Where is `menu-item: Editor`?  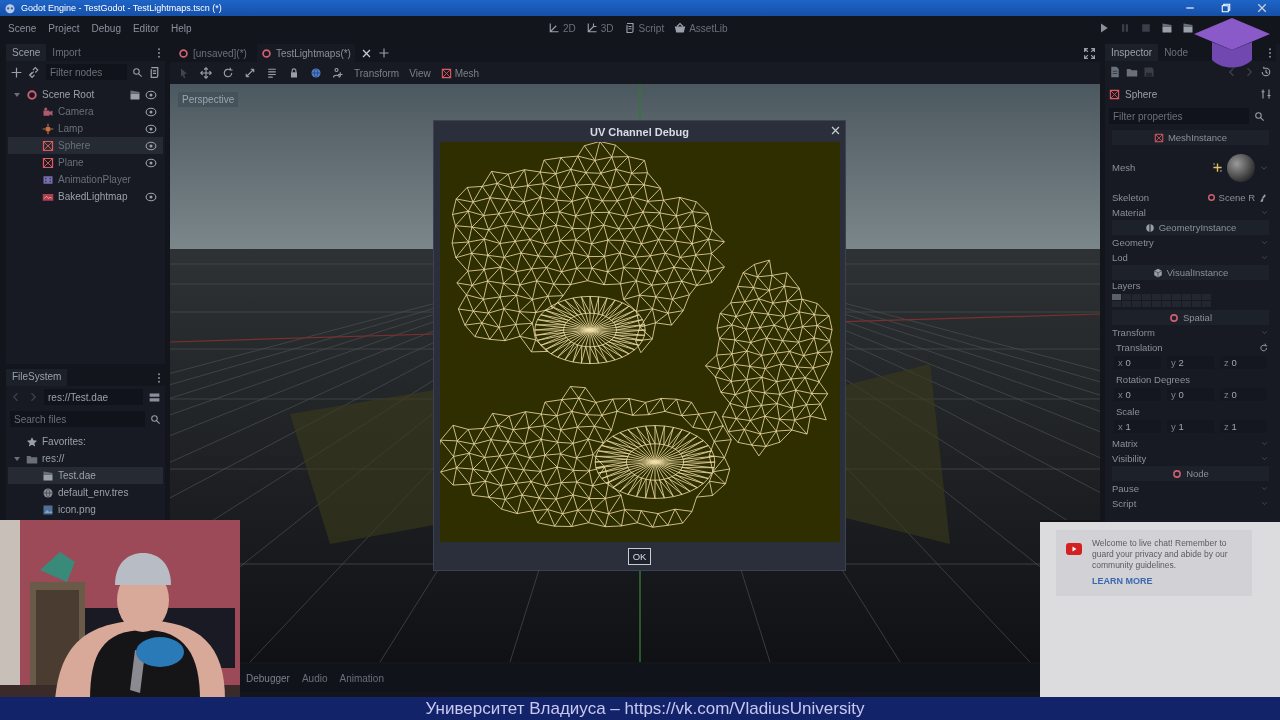
menu-item: Editor is located at coordinates (146, 28).